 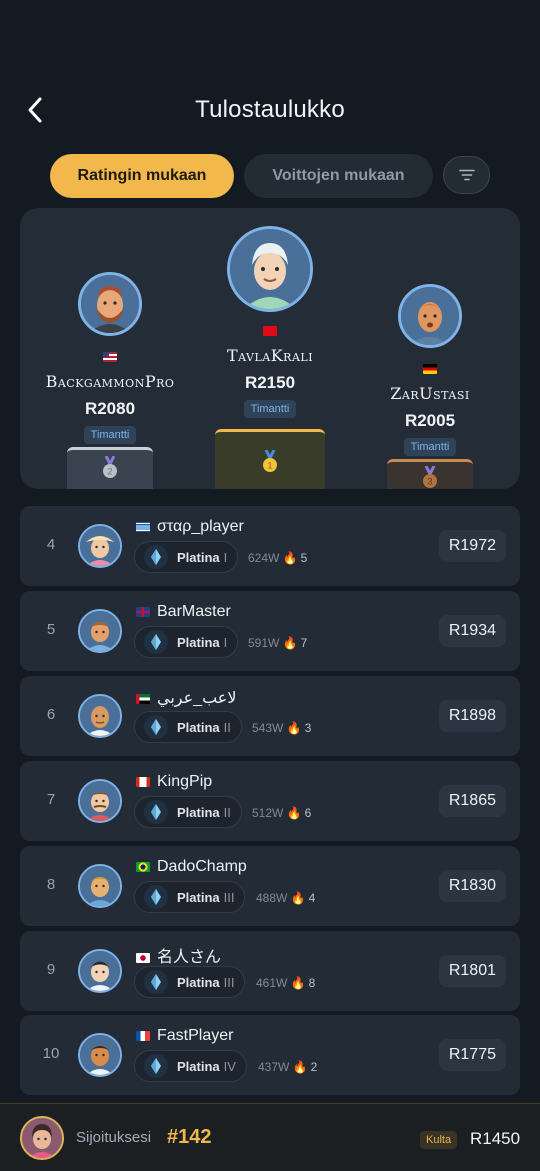 I want to click on rank-number: 7, so click(x=51, y=799).